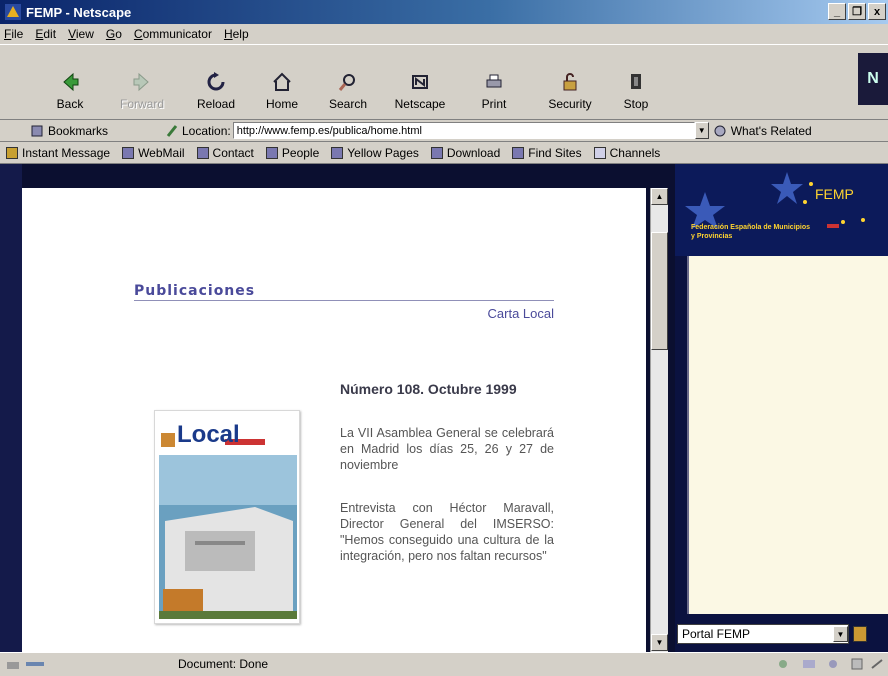 The height and width of the screenshot is (676, 888). What do you see at coordinates (208, 434) in the screenshot?
I see `cover-title: Local` at bounding box center [208, 434].